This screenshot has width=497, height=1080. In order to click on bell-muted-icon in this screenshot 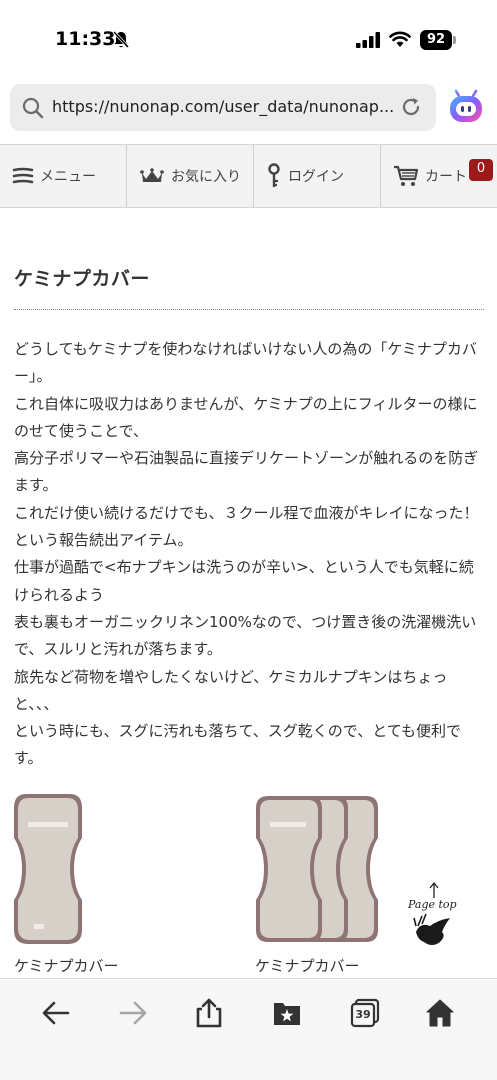, I will do `click(121, 40)`.